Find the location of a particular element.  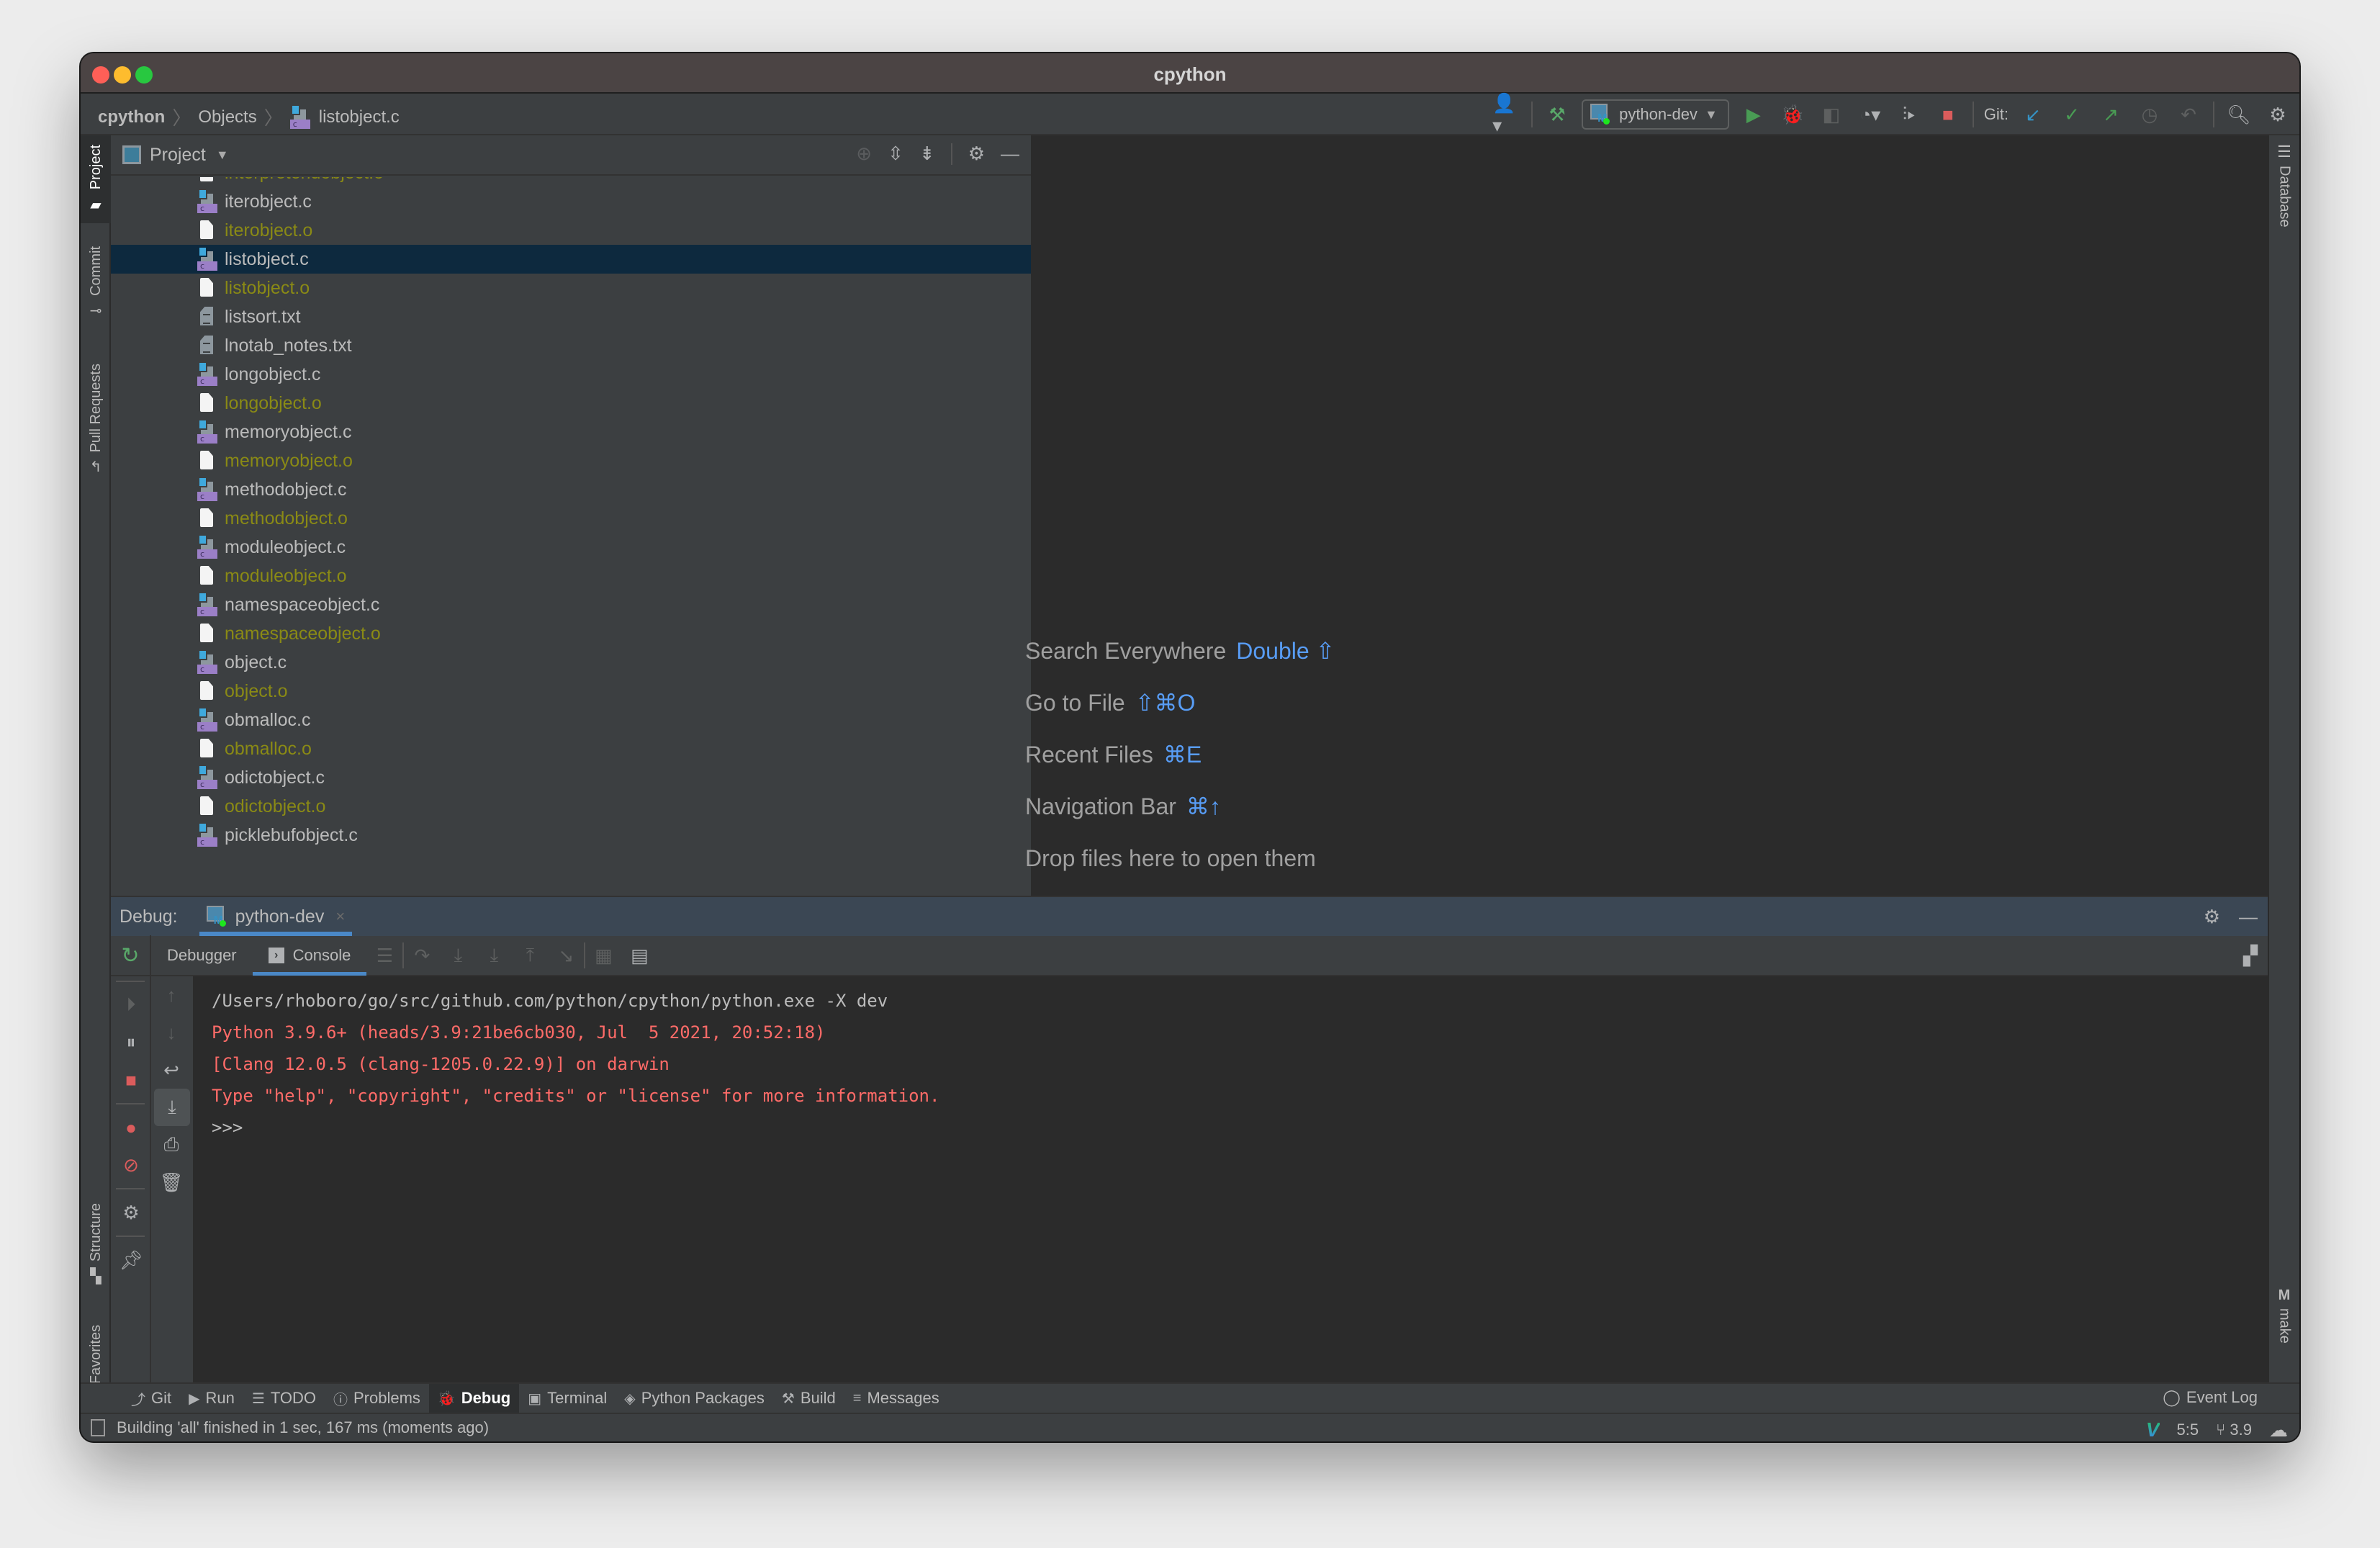

tree-file-item: iterobject.o is located at coordinates (571, 230).